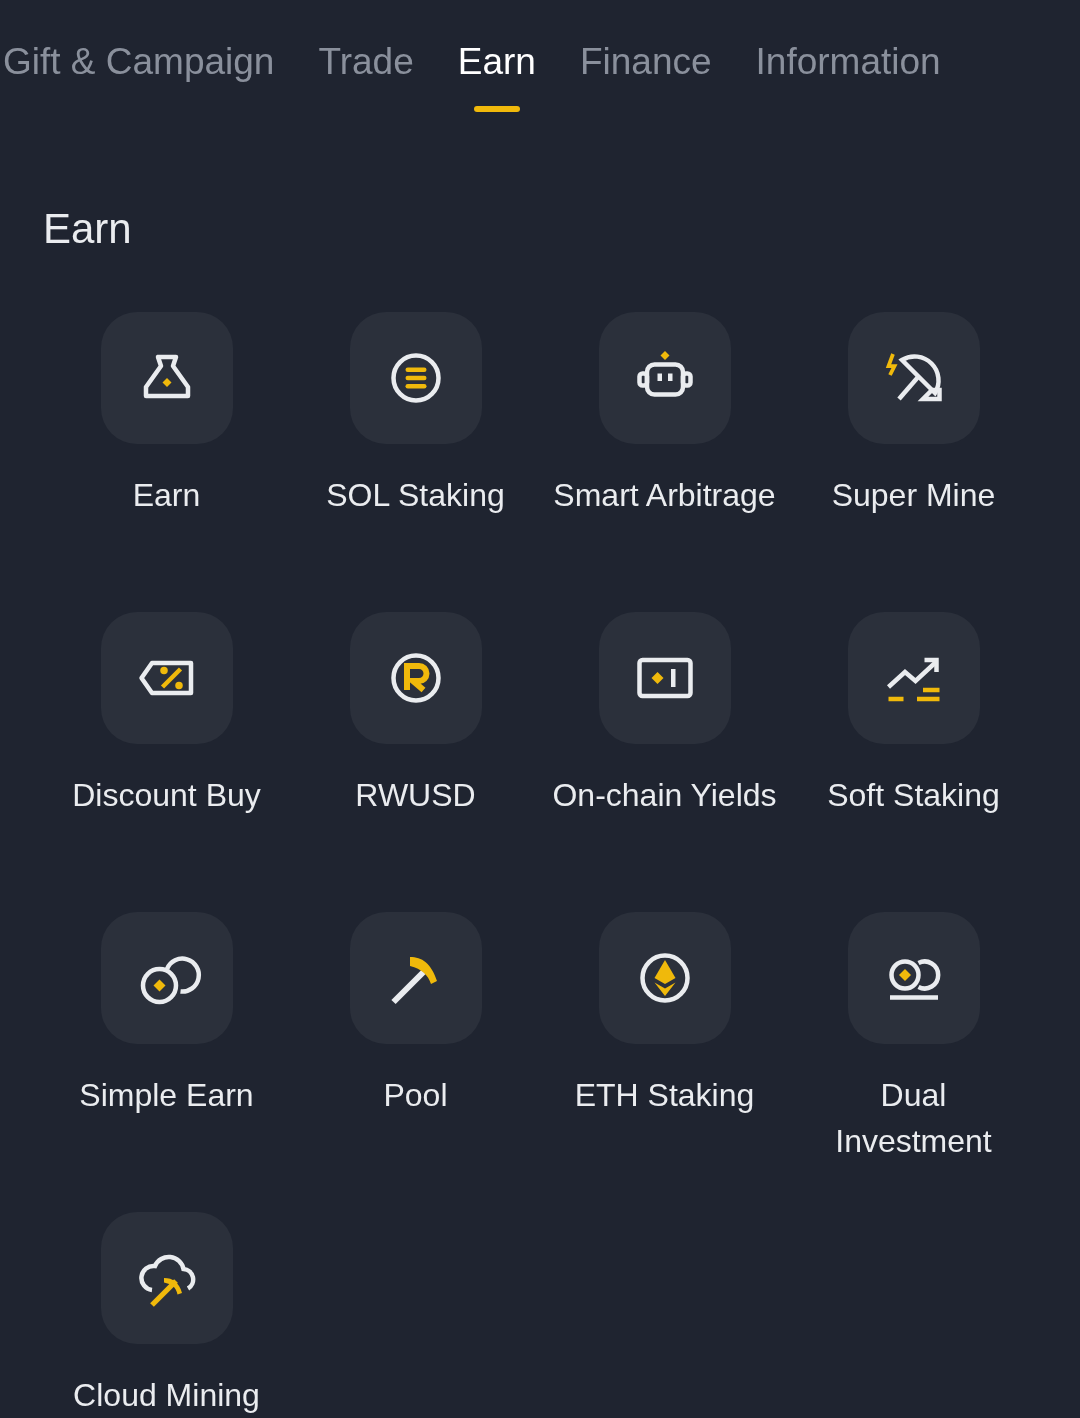 The height and width of the screenshot is (1418, 1080). What do you see at coordinates (415, 795) in the screenshot?
I see `item-label: RWUSD` at bounding box center [415, 795].